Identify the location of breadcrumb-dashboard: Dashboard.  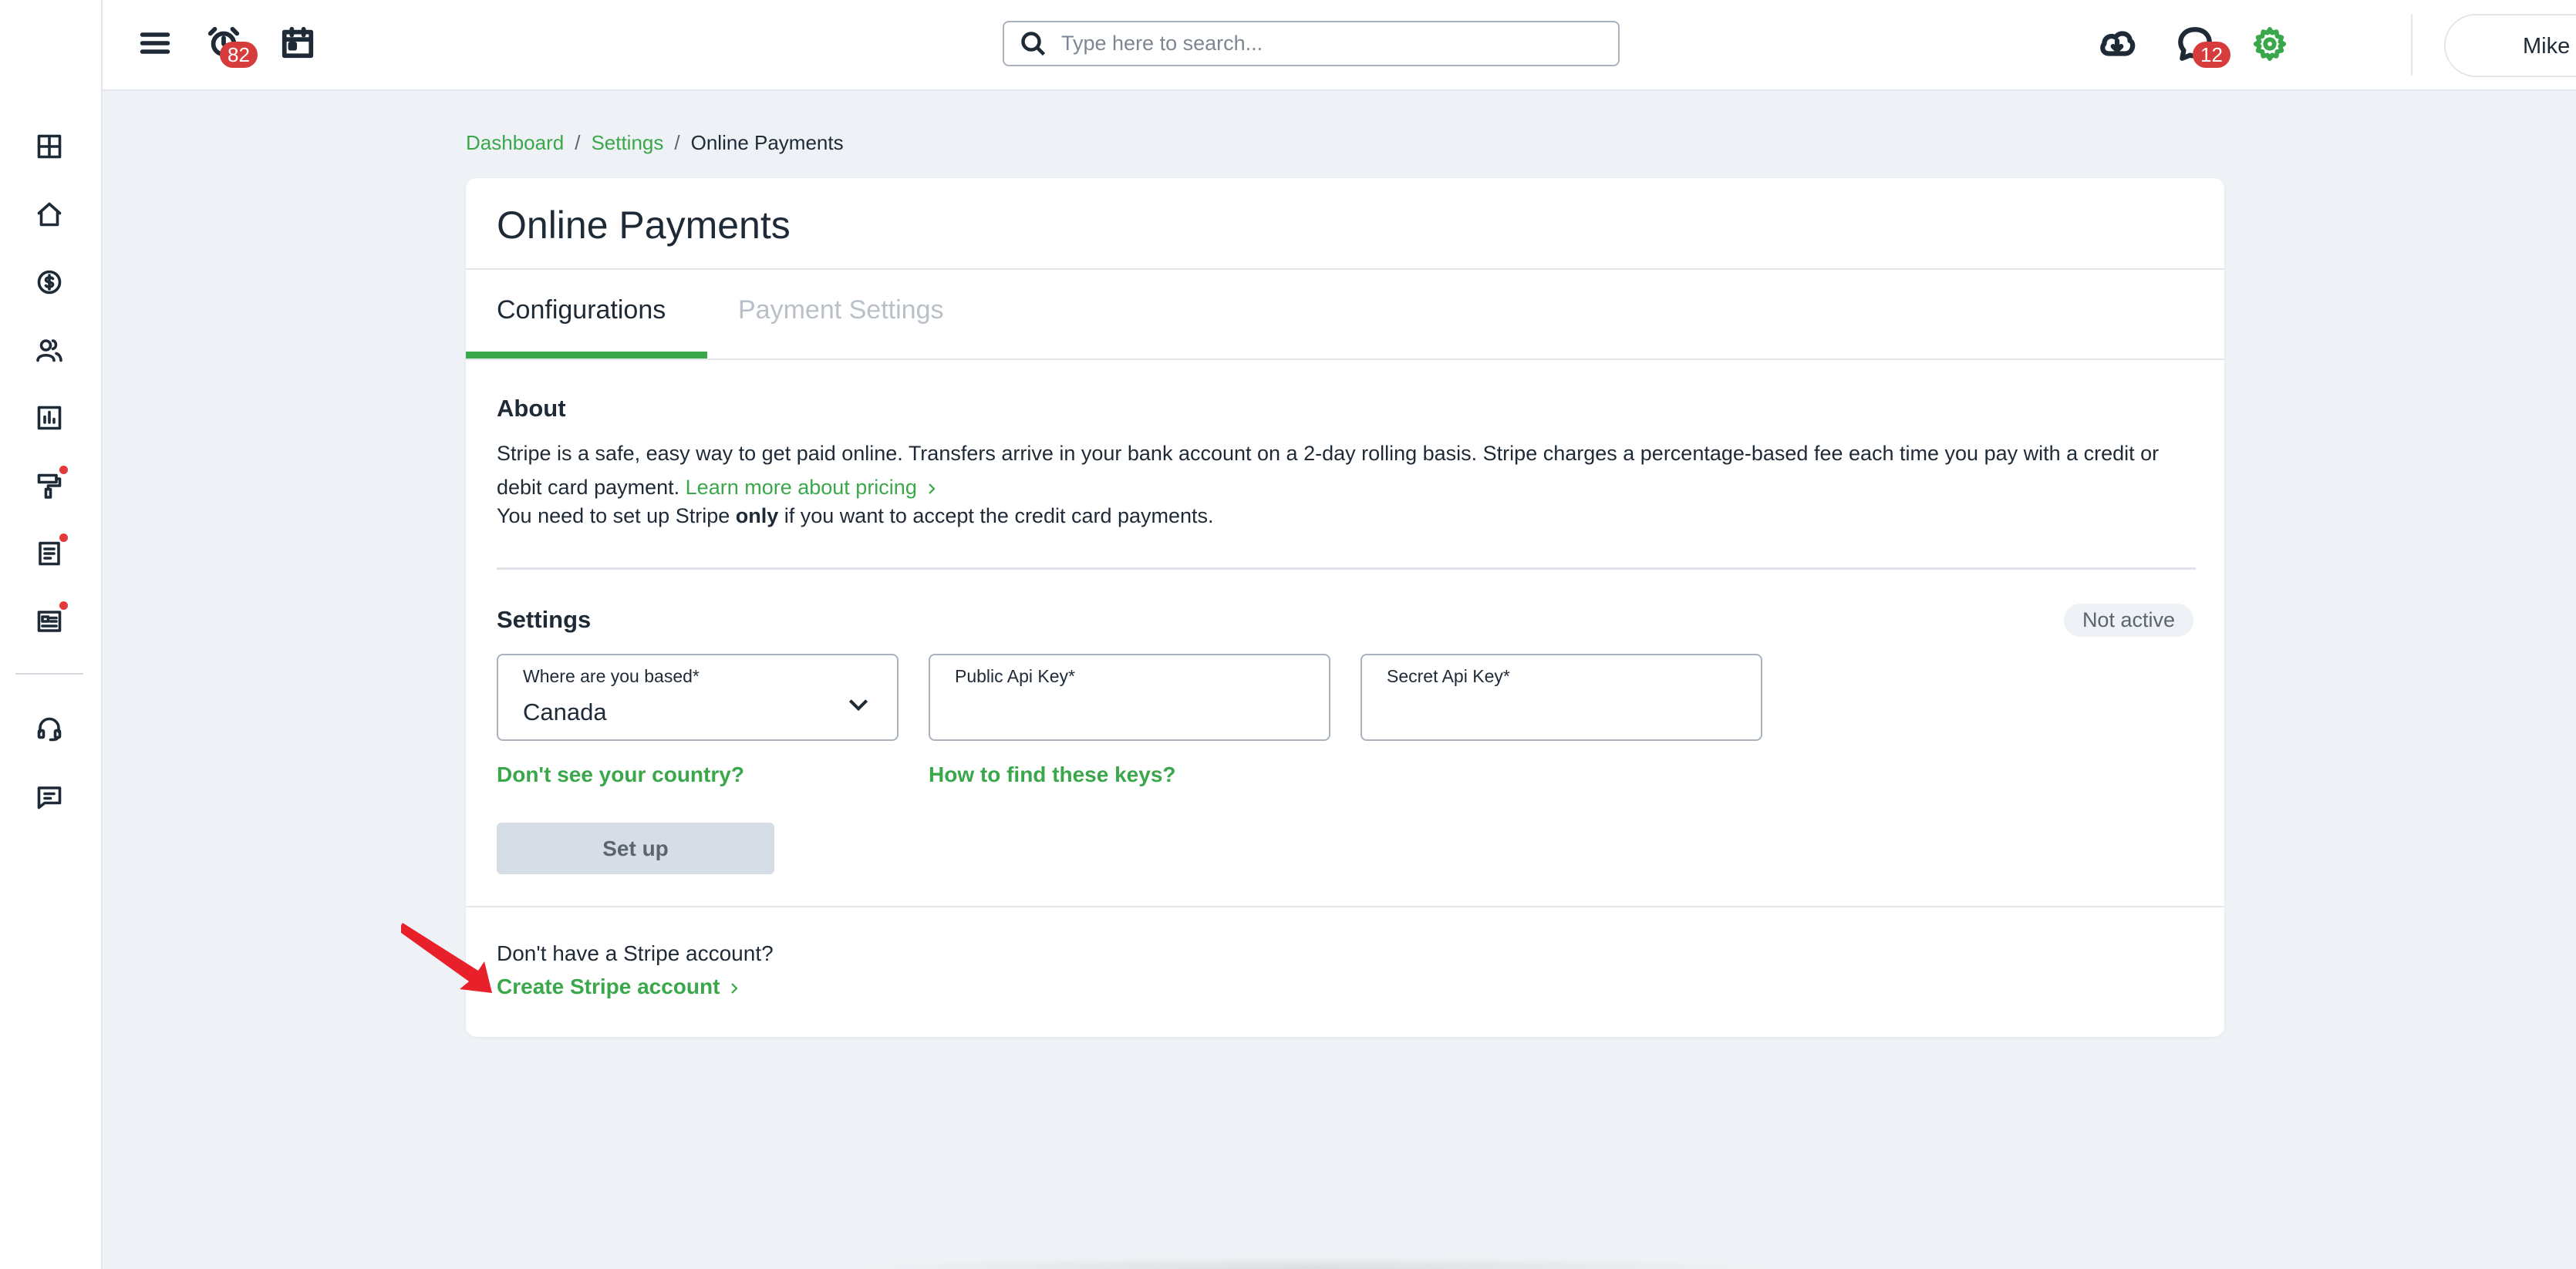
(515, 143).